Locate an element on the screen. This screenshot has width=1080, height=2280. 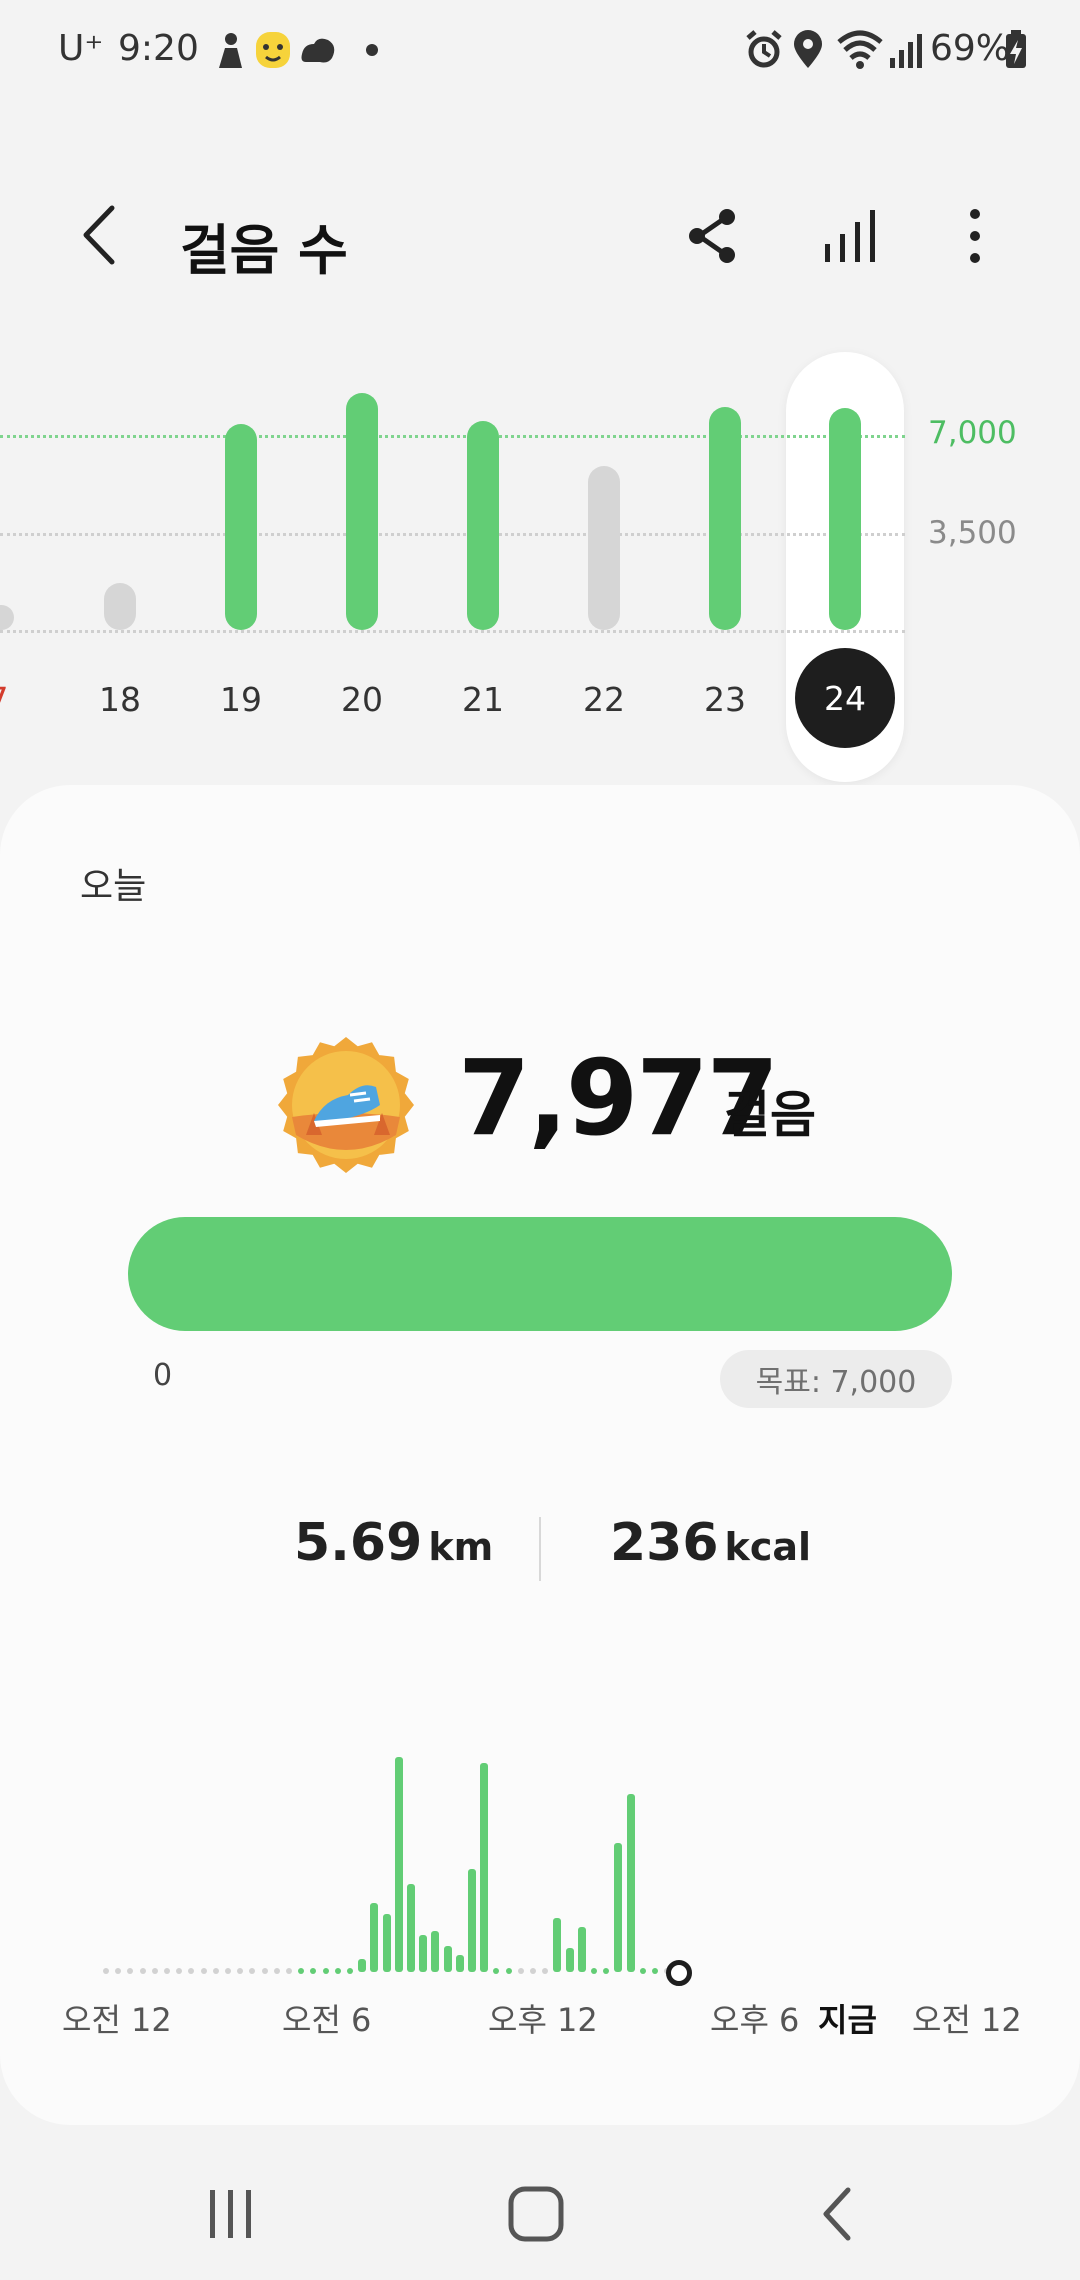
cloud-icon is located at coordinates (318, 50).